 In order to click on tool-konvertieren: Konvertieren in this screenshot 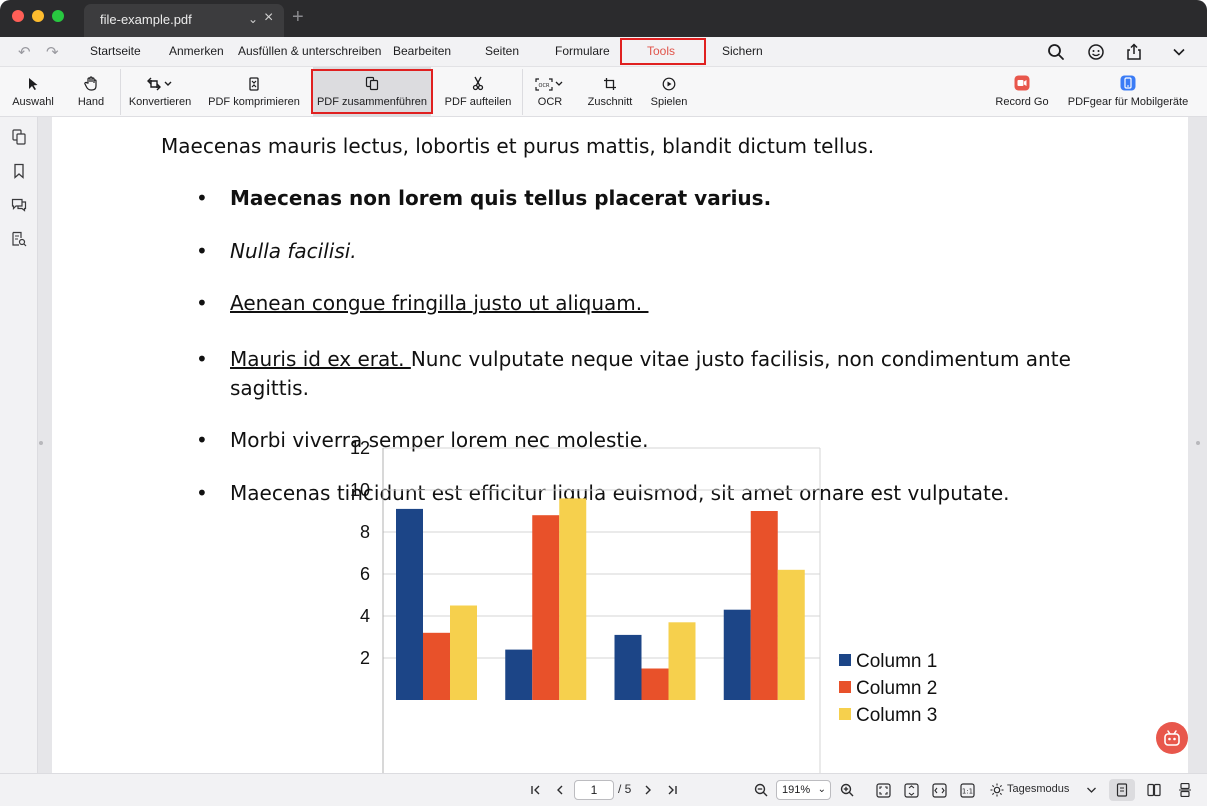, I will do `click(160, 92)`.